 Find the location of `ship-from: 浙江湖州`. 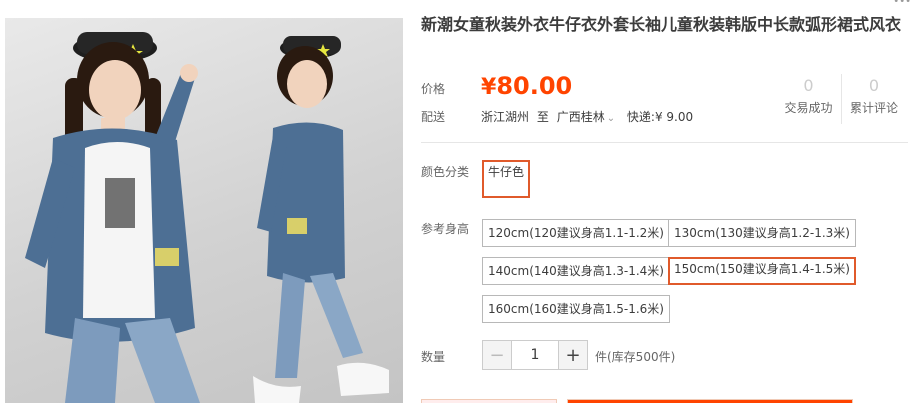

ship-from: 浙江湖州 is located at coordinates (505, 117).